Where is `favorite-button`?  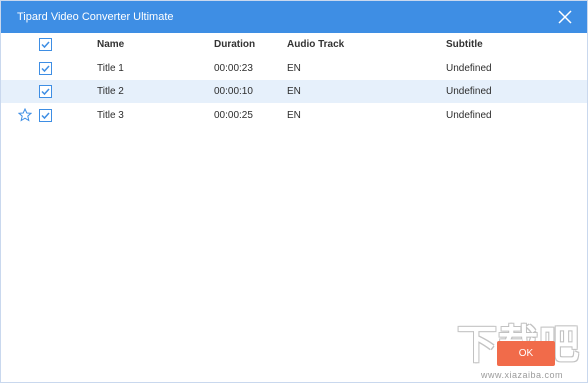
favorite-button is located at coordinates (25, 115).